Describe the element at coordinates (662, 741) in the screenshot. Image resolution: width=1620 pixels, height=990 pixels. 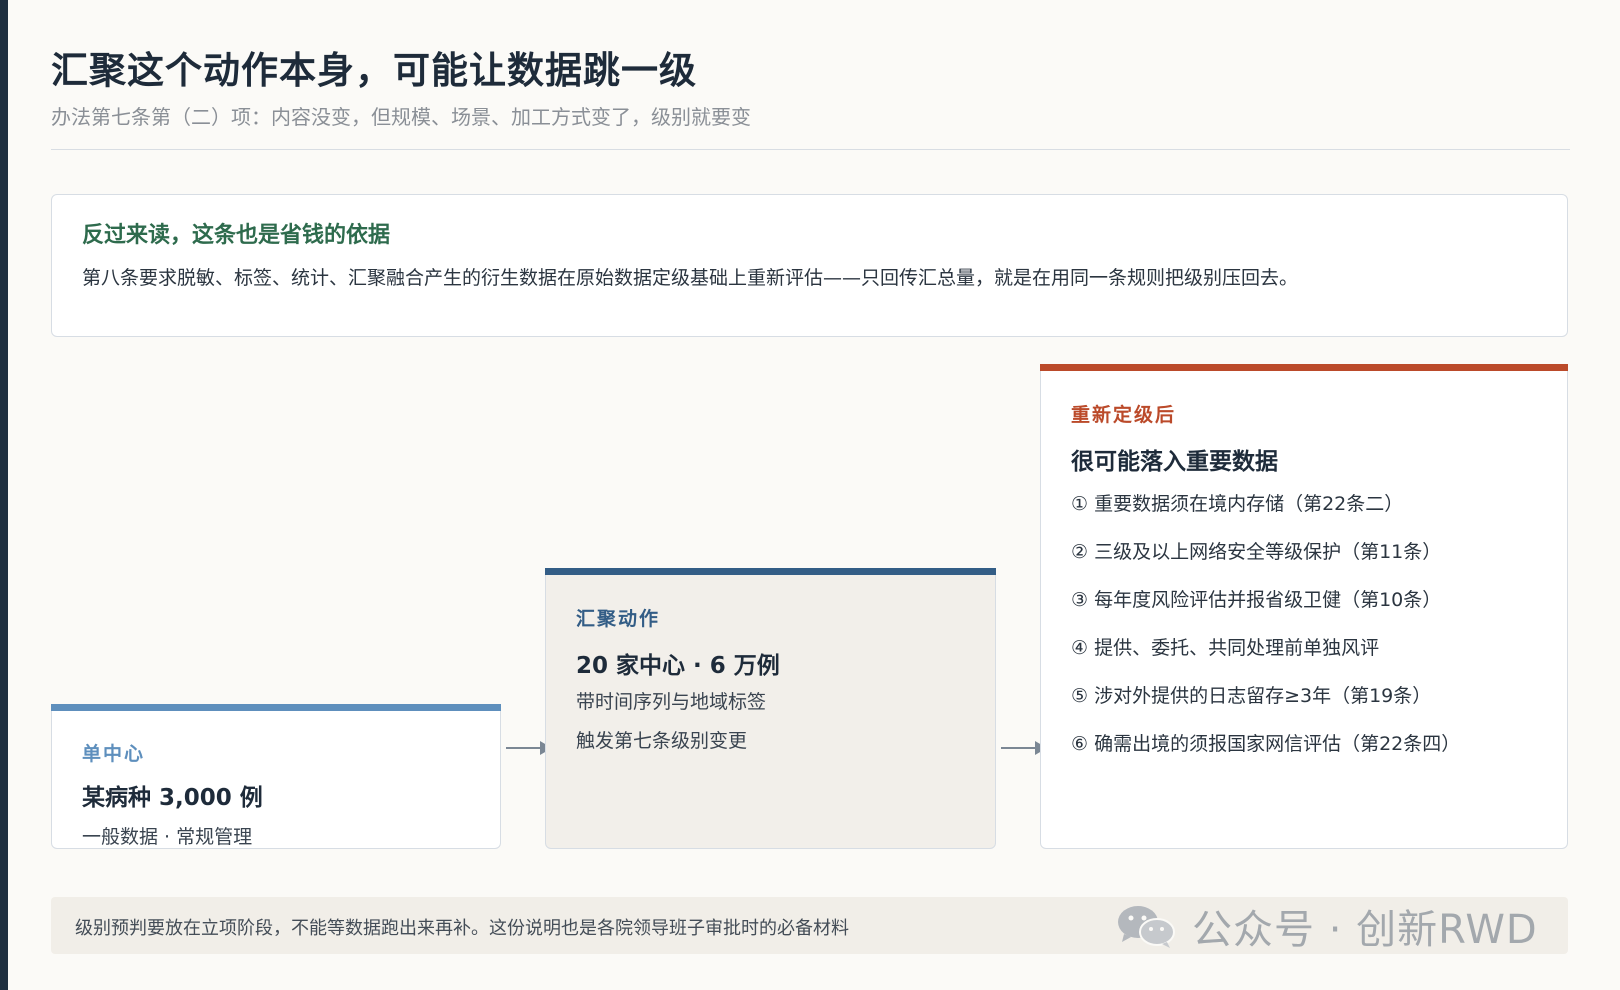
I see `card-line: 触发第七条级别变更` at that location.